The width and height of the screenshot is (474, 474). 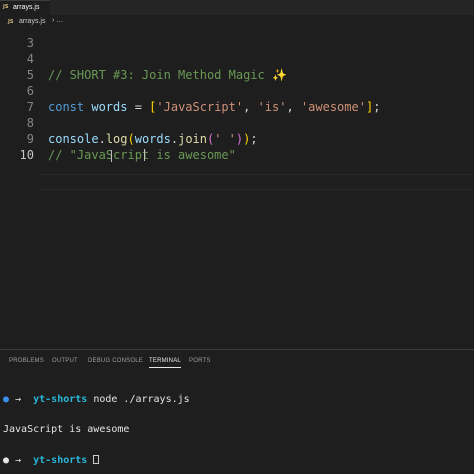 What do you see at coordinates (26, 155) in the screenshot?
I see `line-number: 10` at bounding box center [26, 155].